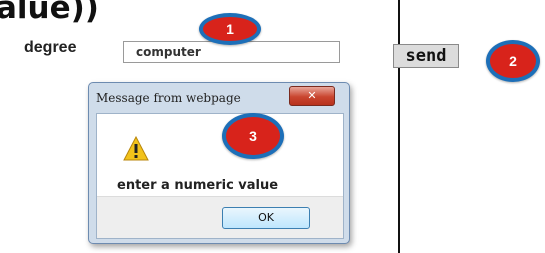 This screenshot has height=253, width=545. I want to click on send-button: send, so click(426, 56).